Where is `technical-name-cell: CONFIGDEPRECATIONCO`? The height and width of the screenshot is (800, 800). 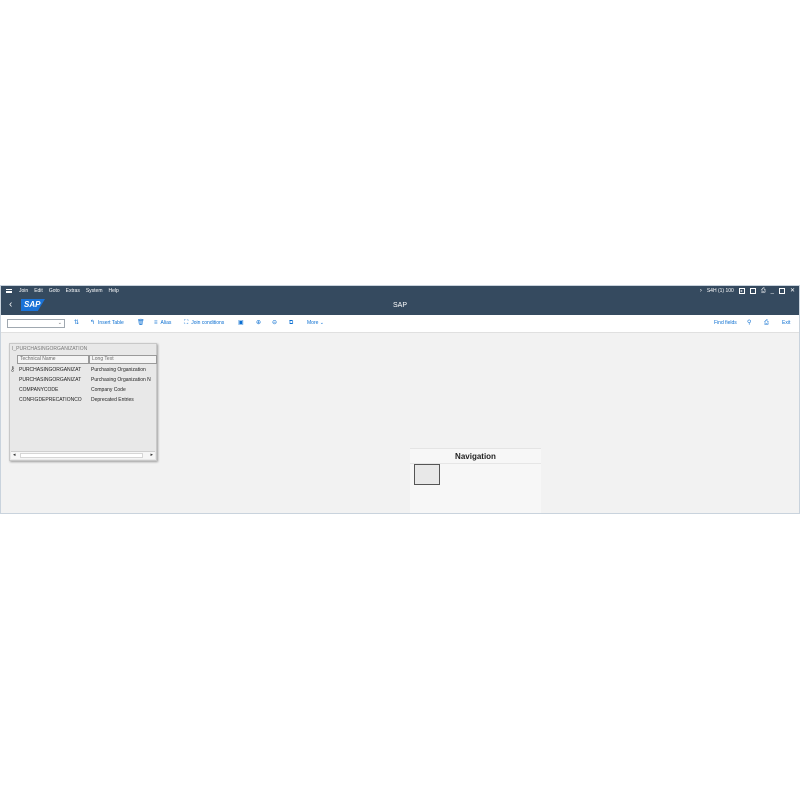 technical-name-cell: CONFIGDEPRECATIONCO is located at coordinates (50, 400).